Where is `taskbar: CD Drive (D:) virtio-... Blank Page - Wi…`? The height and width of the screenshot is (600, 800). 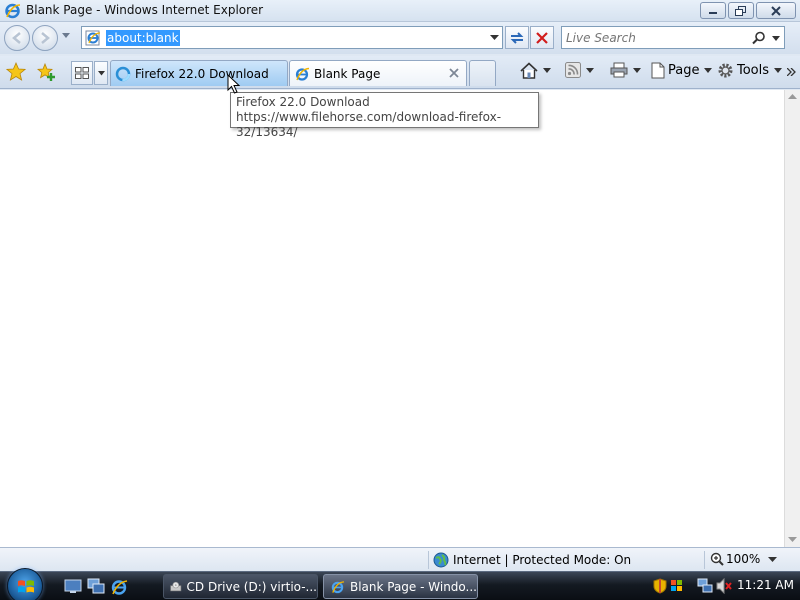 taskbar: CD Drive (D:) virtio-... Blank Page - Wi… is located at coordinates (400, 584).